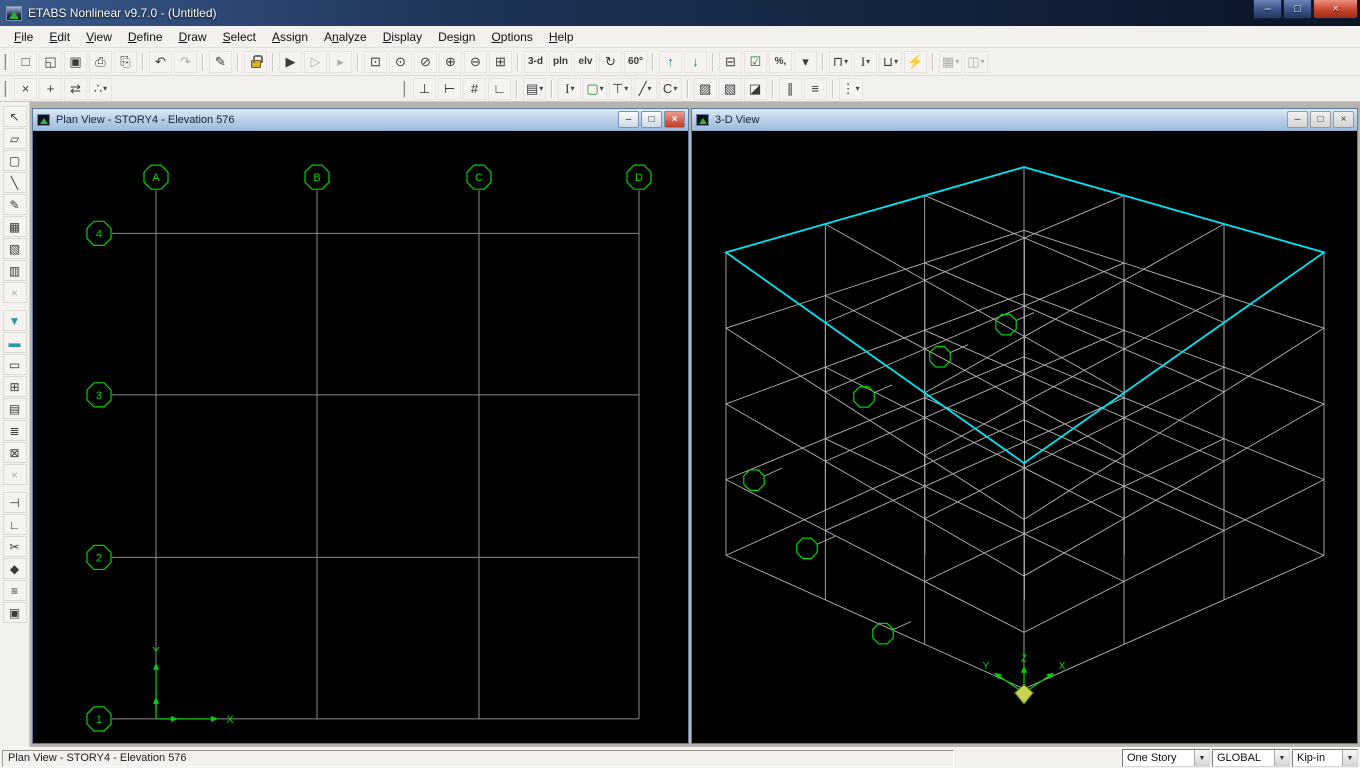 The height and width of the screenshot is (768, 1360). Describe the element at coordinates (14, 430) in the screenshot. I see `draw-ref-plane-button: ≣` at that location.